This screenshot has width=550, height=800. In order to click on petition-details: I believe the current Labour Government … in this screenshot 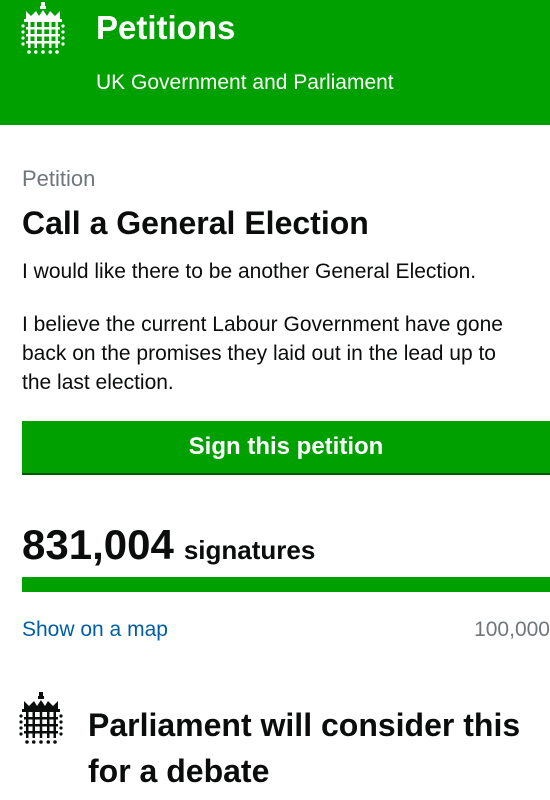, I will do `click(262, 353)`.